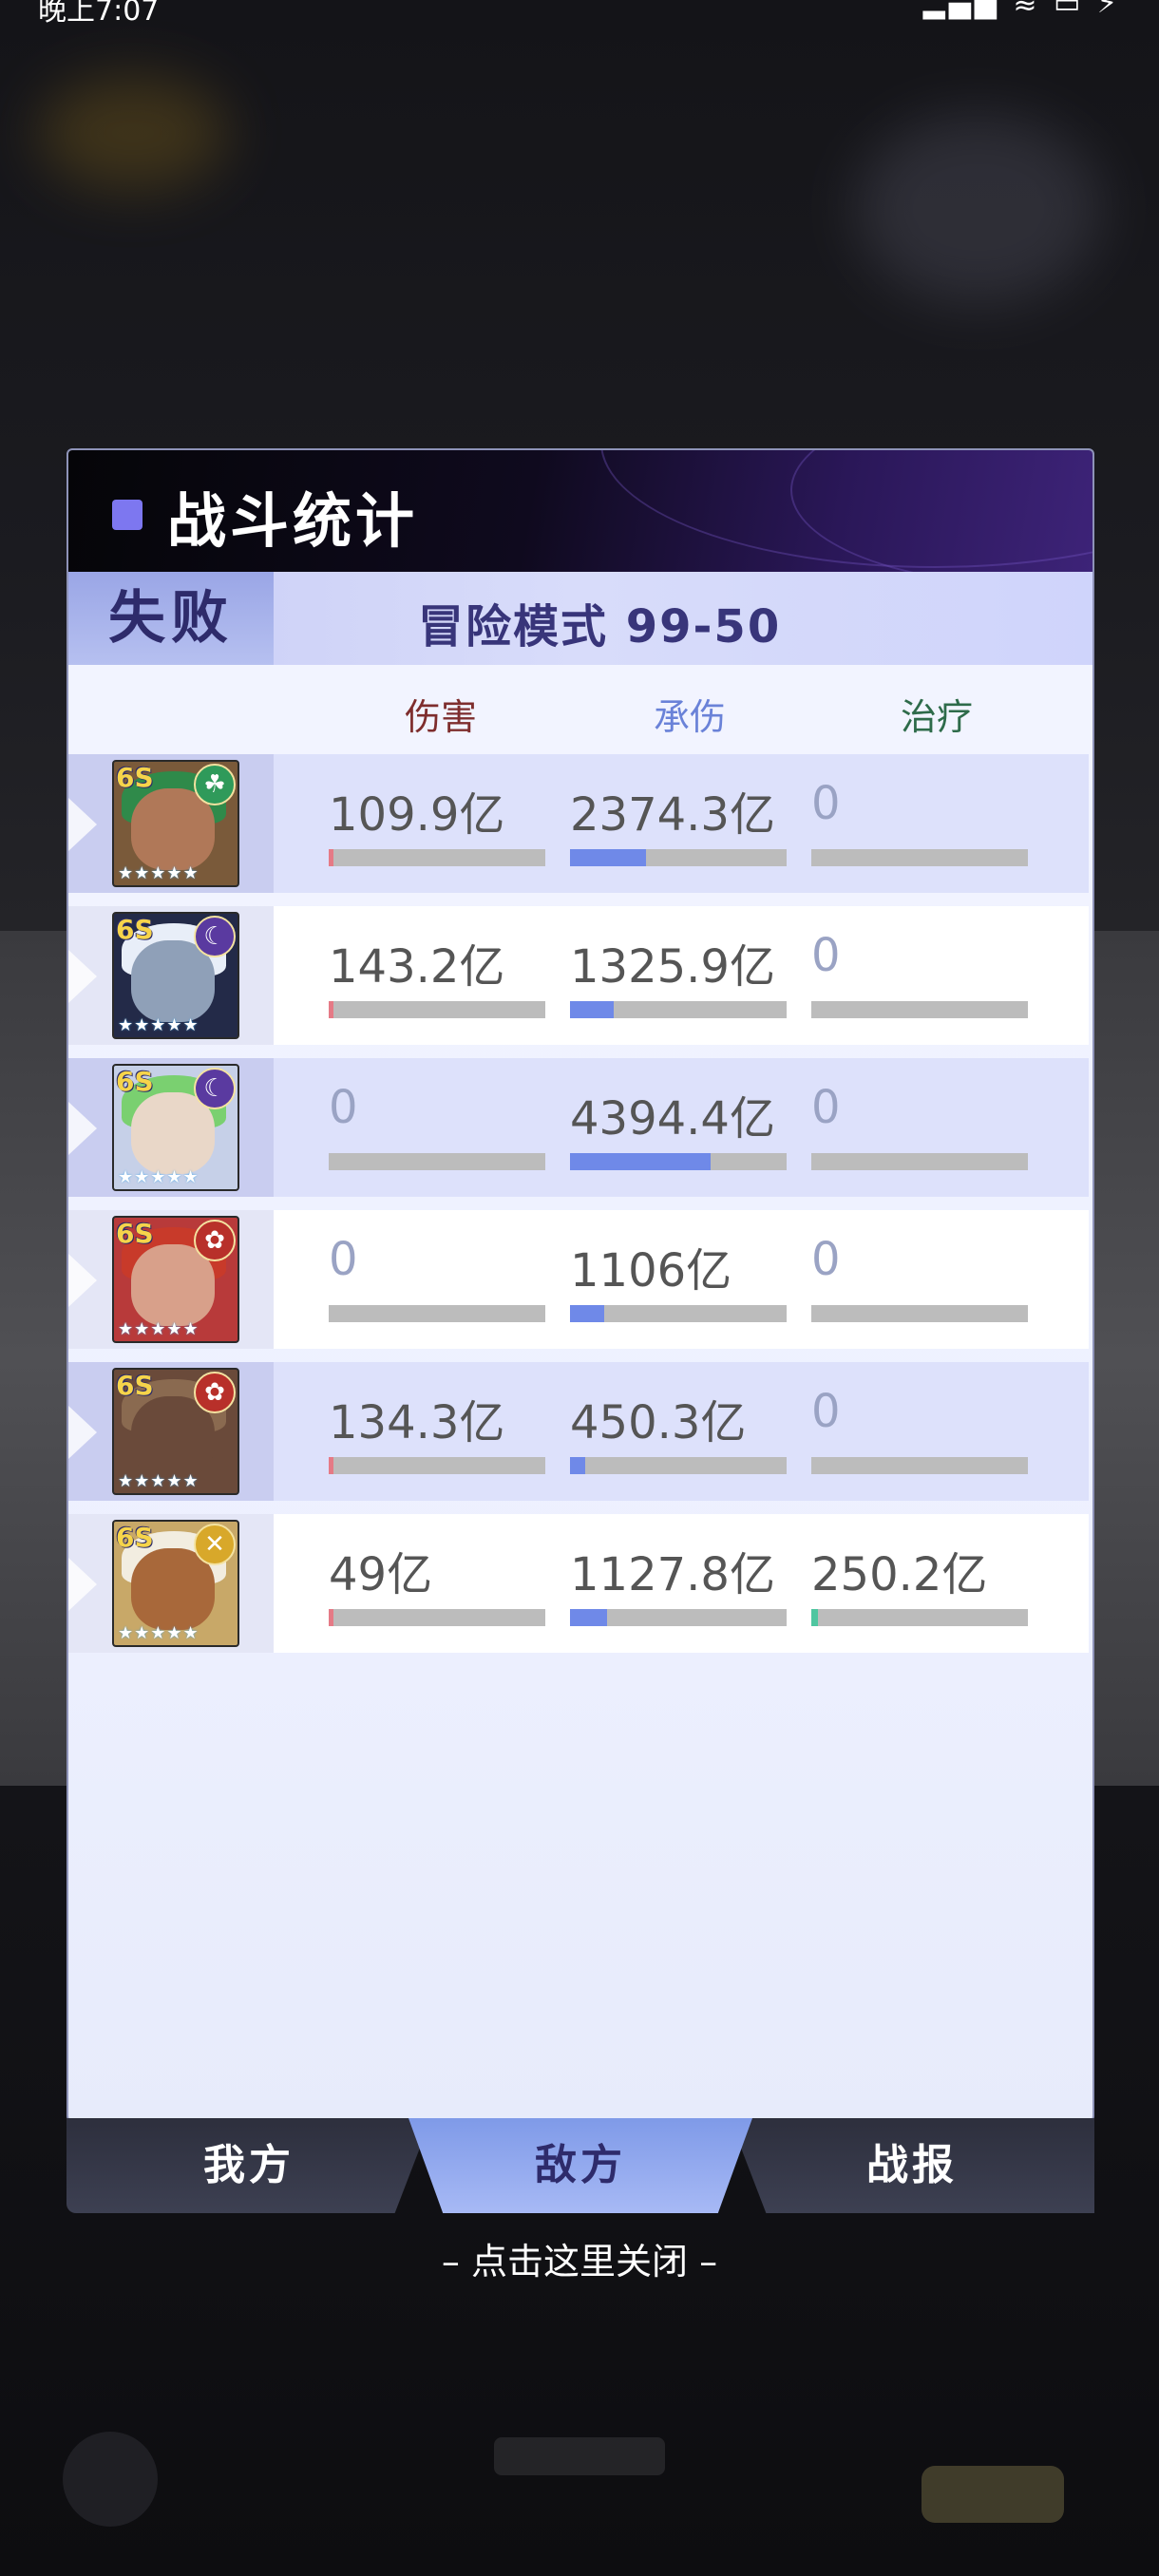 The width and height of the screenshot is (1159, 2576). I want to click on tab-enemy-side: 敌方, so click(580, 2165).